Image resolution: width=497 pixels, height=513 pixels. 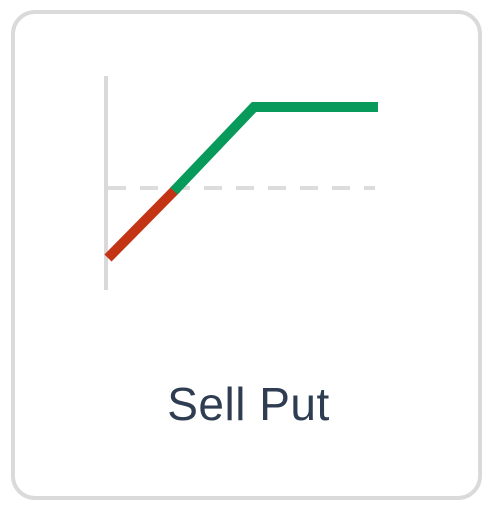 What do you see at coordinates (274, 148) in the screenshot?
I see `profit-segment` at bounding box center [274, 148].